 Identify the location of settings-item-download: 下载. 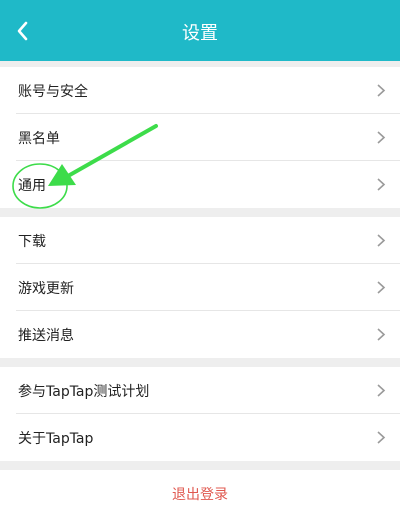
(200, 240).